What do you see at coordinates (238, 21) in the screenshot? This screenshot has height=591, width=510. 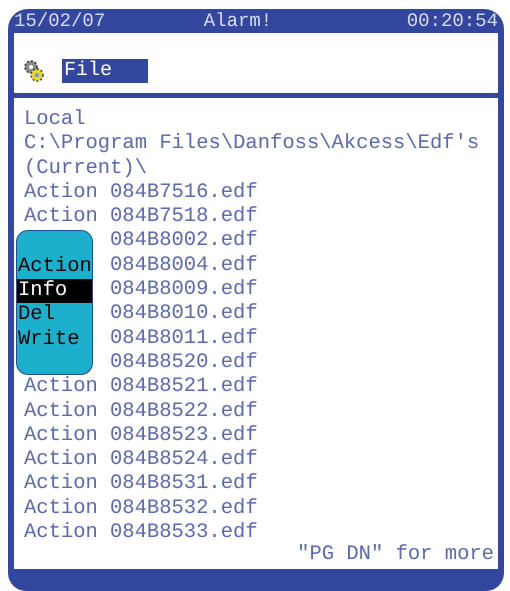 I see `alarm-title: Alarm!` at bounding box center [238, 21].